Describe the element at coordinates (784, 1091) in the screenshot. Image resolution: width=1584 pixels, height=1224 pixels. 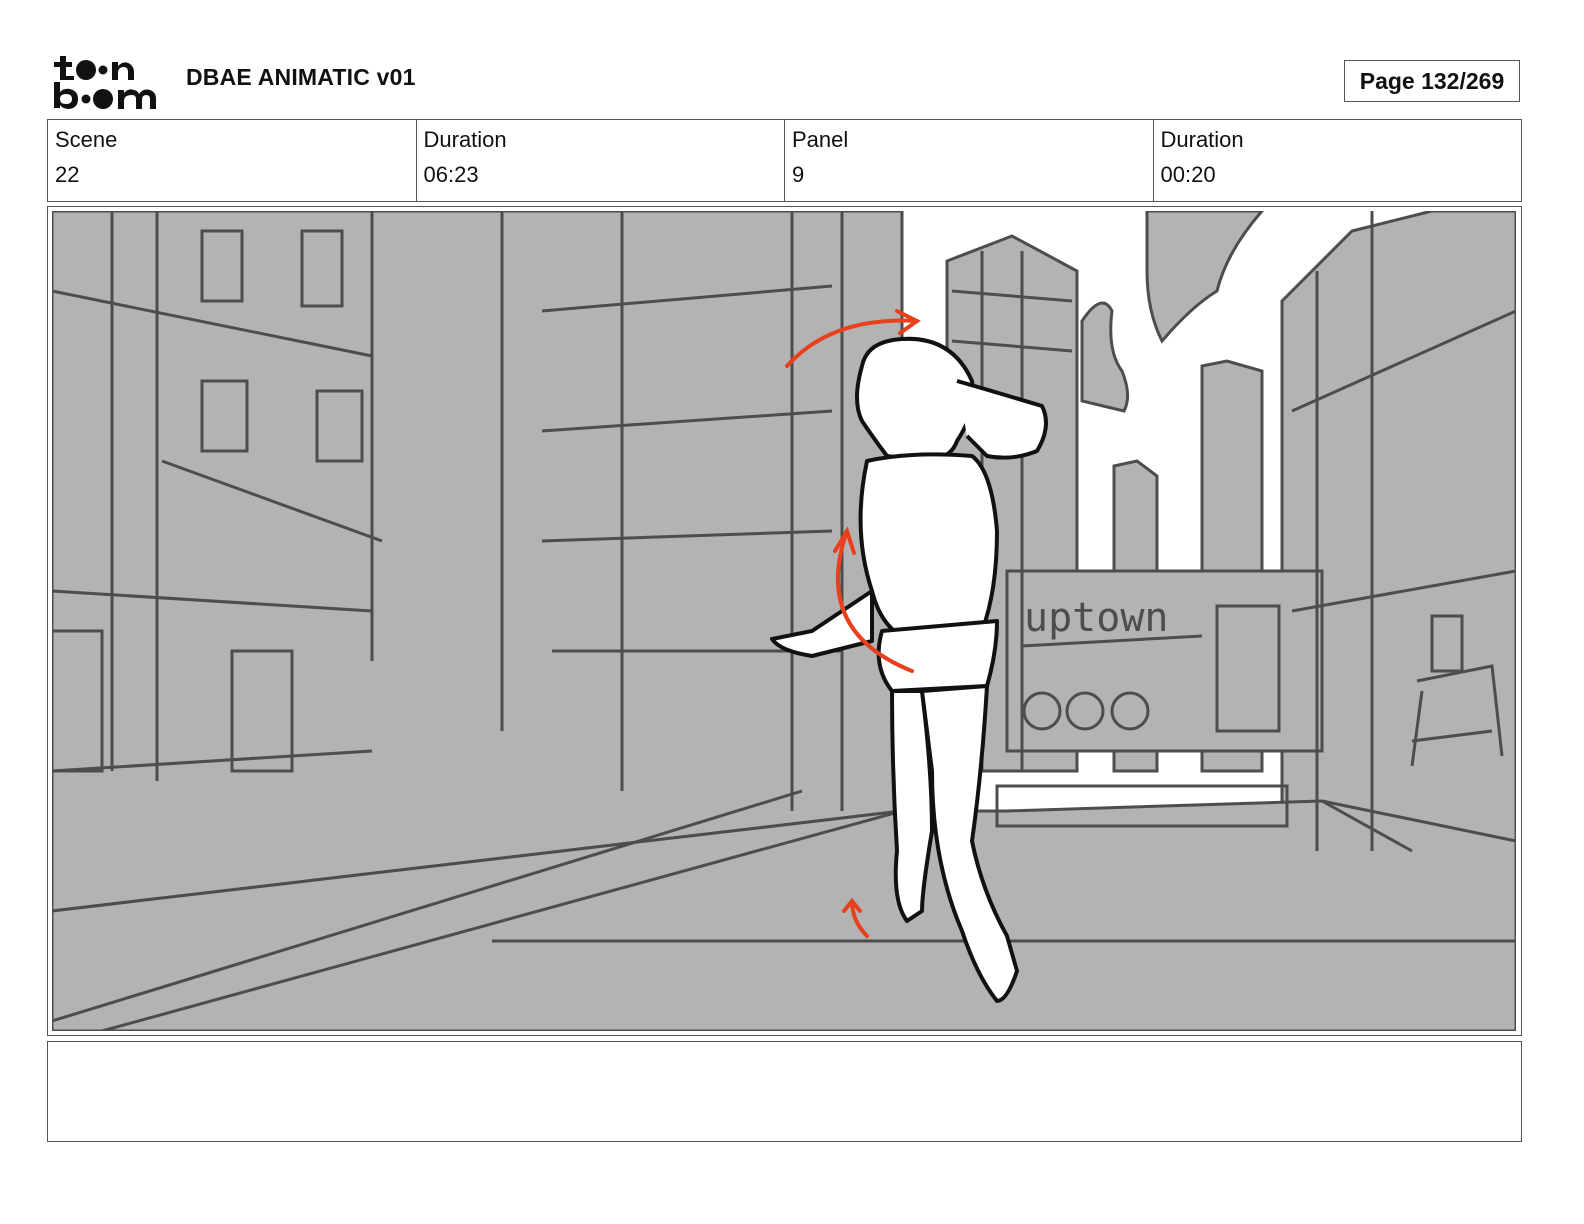
I see `panel-notes-box` at that location.